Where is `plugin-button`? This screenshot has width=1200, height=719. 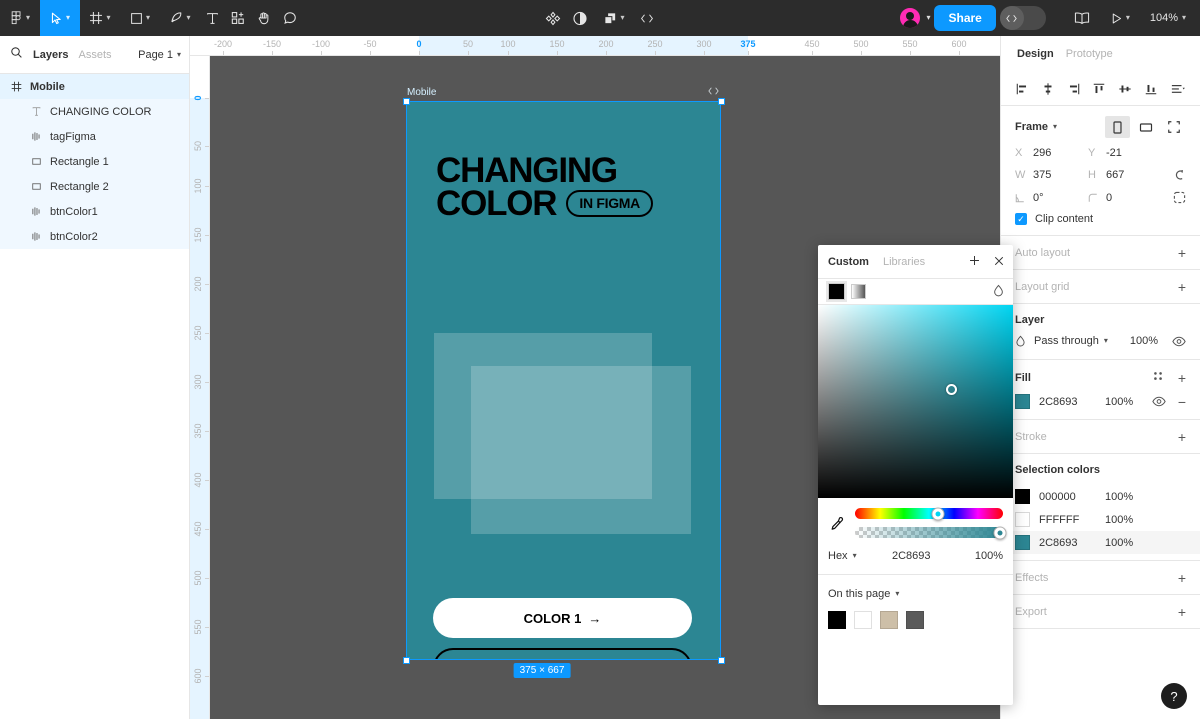 plugin-button is located at coordinates (553, 18).